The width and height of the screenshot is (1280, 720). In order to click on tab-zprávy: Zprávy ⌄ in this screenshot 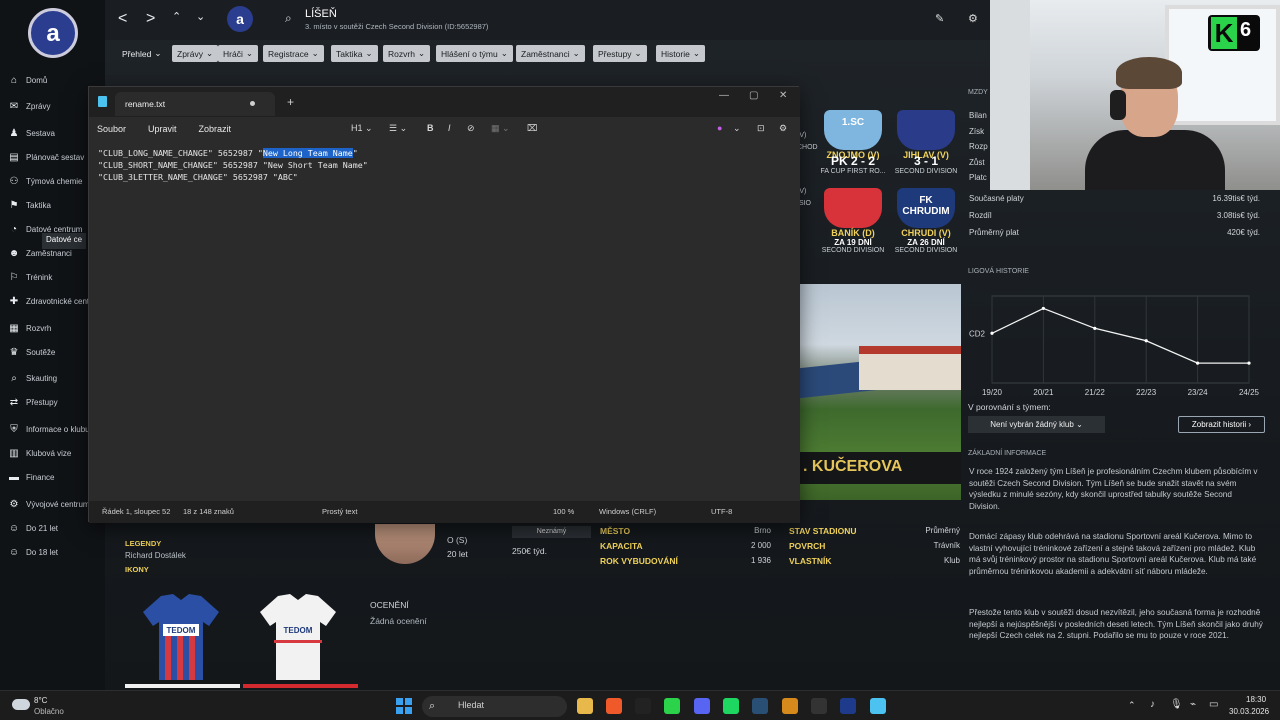, I will do `click(195, 53)`.